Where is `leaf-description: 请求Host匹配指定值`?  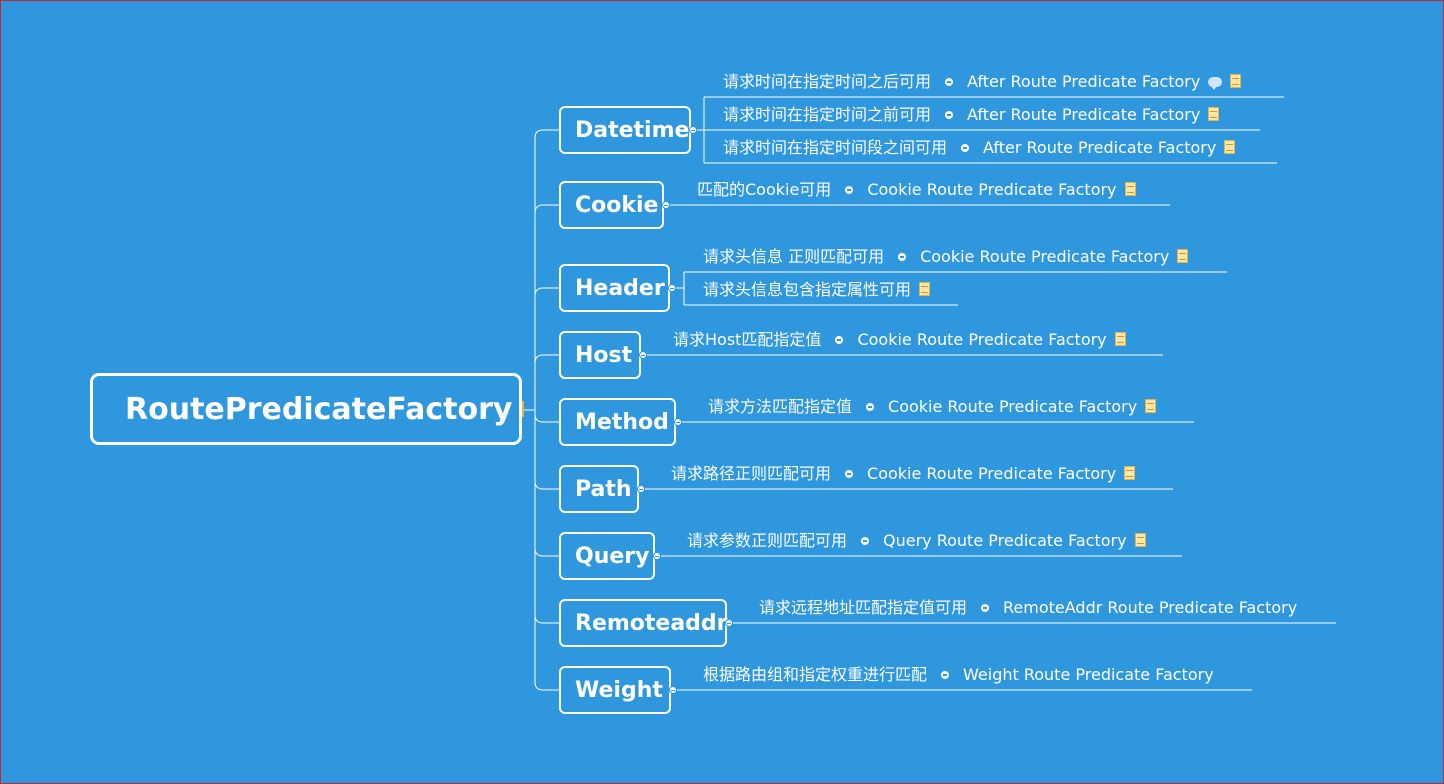
leaf-description: 请求Host匹配指定值 is located at coordinates (747, 339).